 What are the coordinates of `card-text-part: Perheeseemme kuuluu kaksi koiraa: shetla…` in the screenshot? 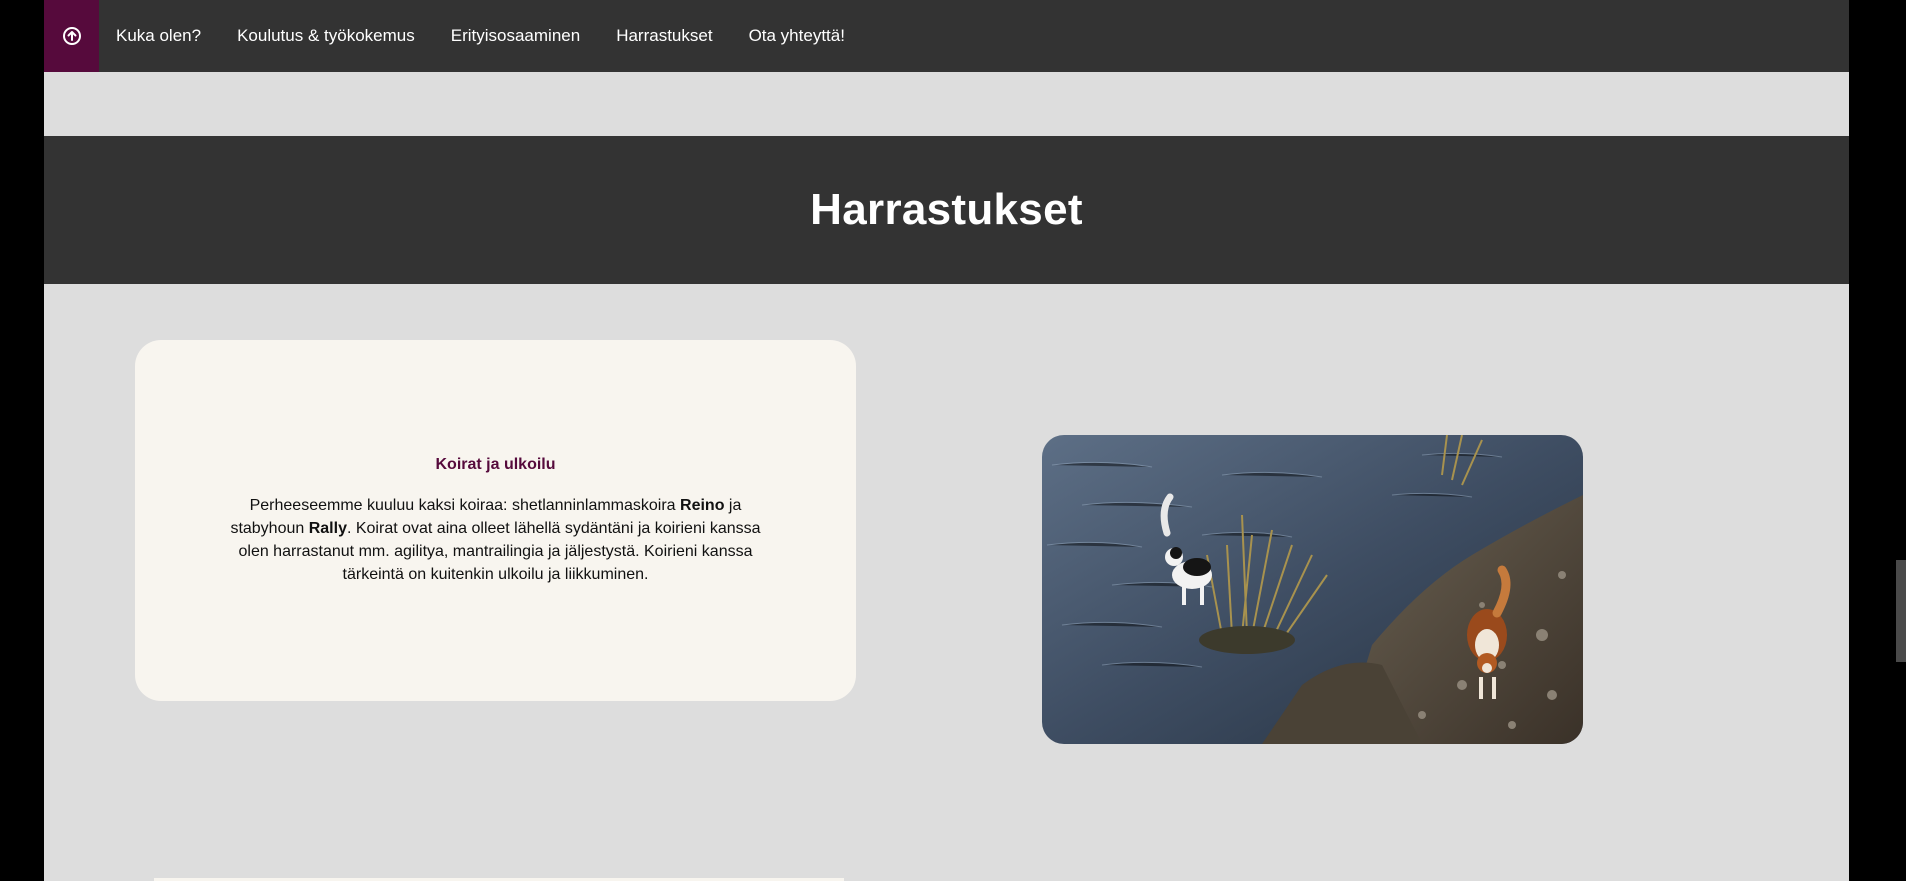 It's located at (465, 505).